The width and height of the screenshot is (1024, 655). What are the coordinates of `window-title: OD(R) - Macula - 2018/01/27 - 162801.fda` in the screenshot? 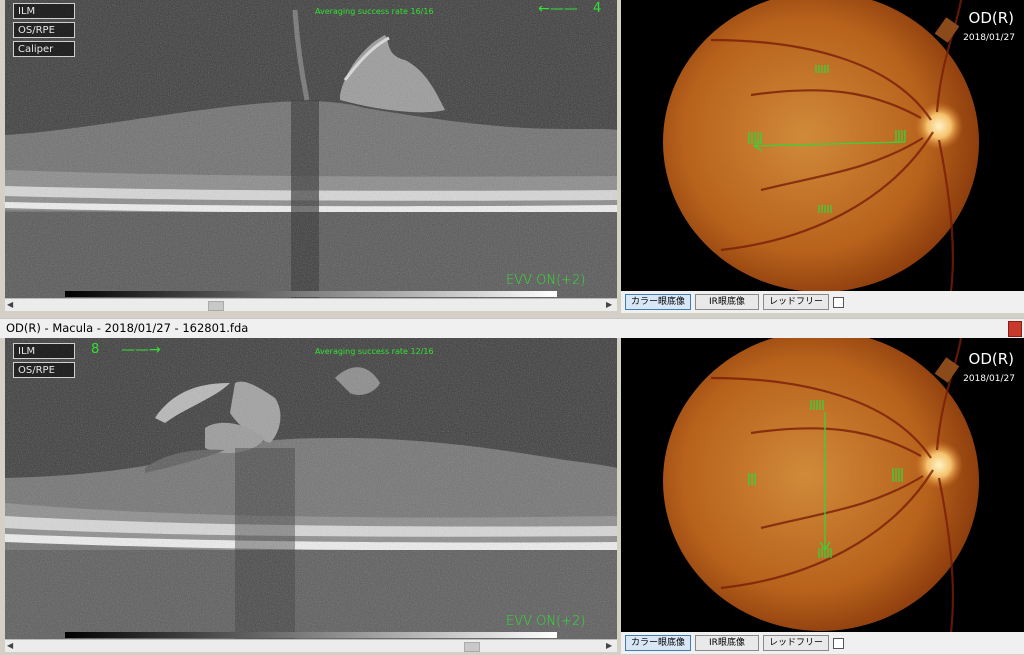 It's located at (127, 328).